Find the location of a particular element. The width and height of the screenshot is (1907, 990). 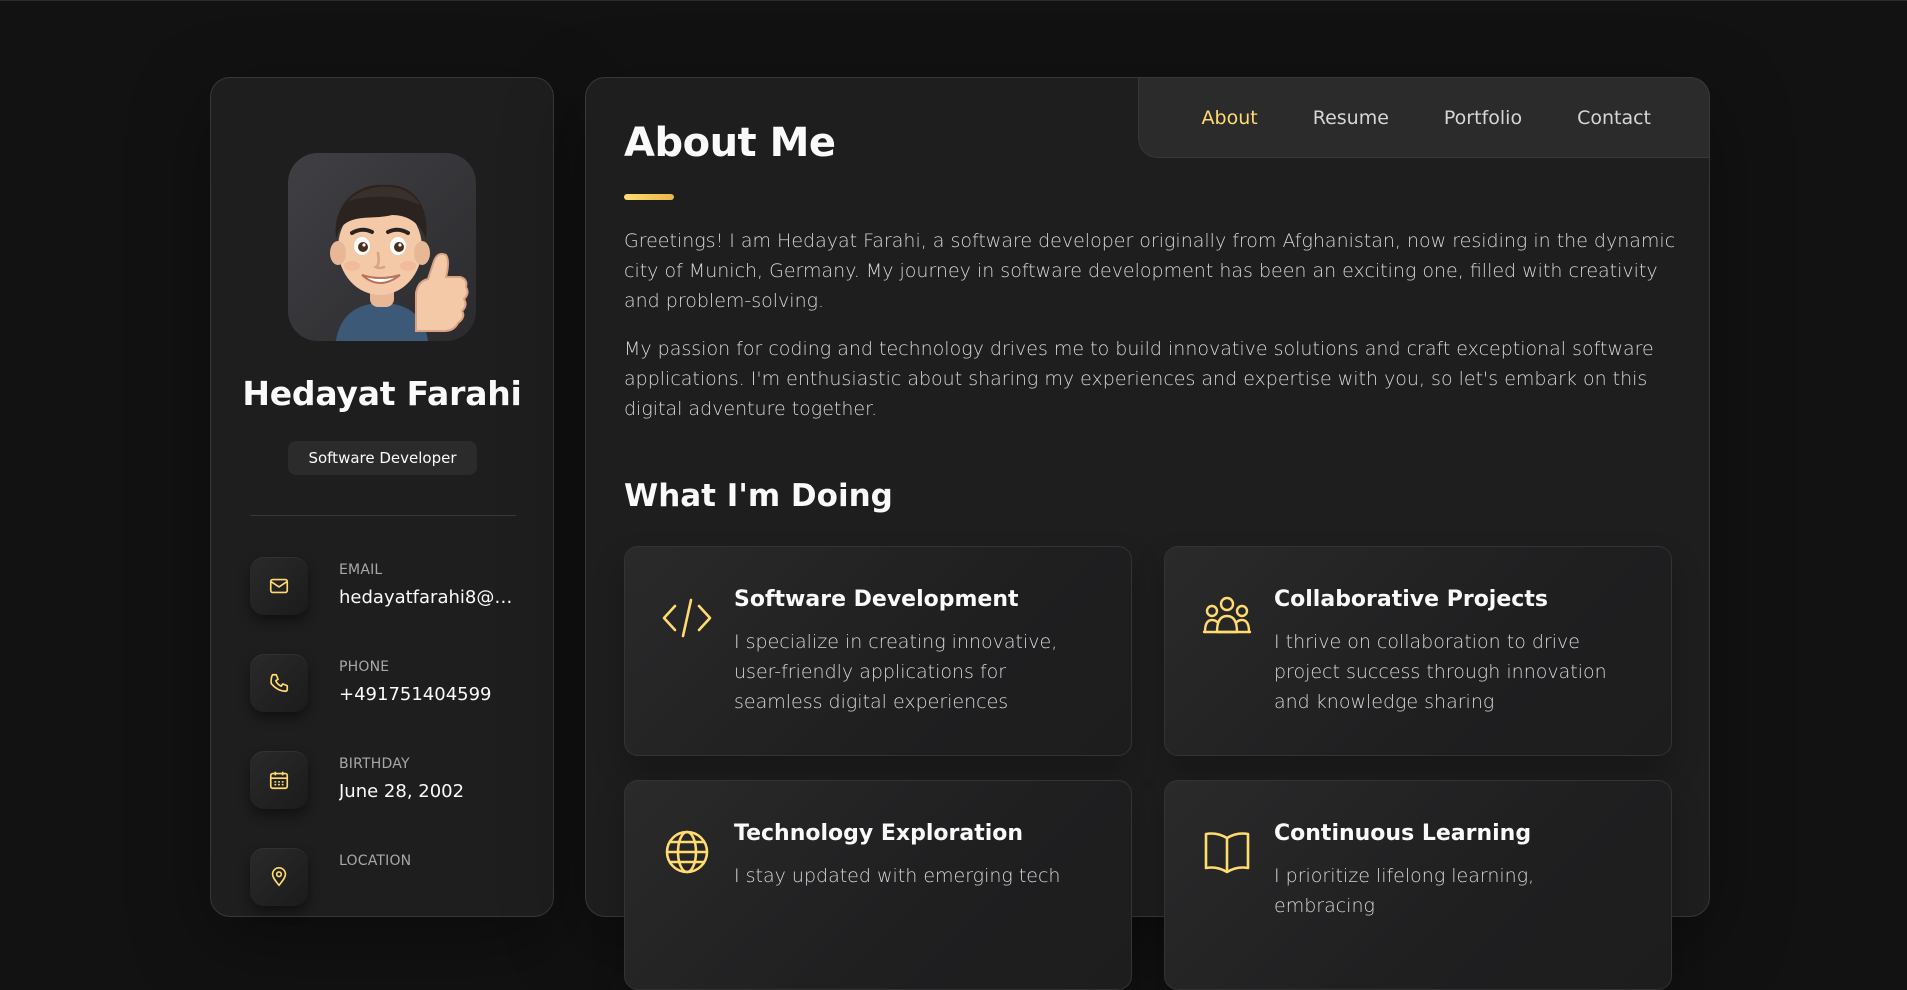

contact-item-location: Location is located at coordinates (390, 878).